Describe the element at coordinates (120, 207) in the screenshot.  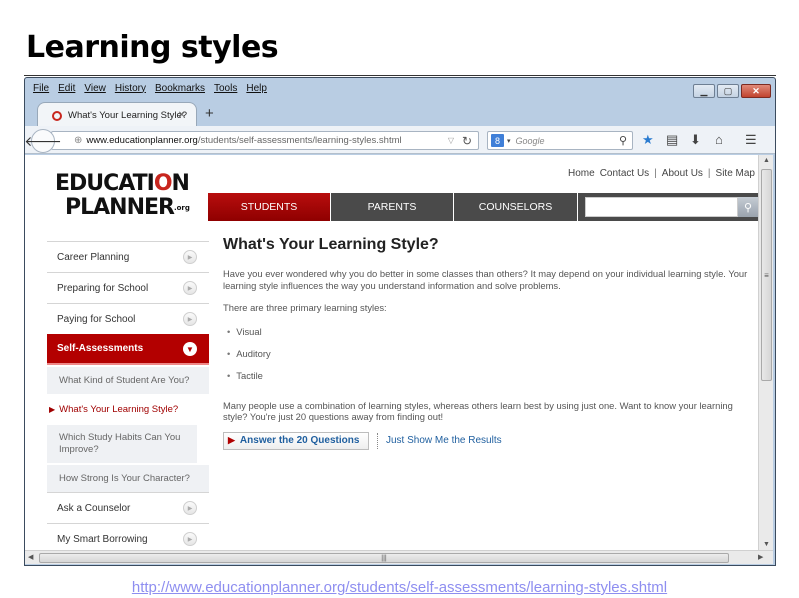
I see `logo-text-planner: PLANNER` at that location.